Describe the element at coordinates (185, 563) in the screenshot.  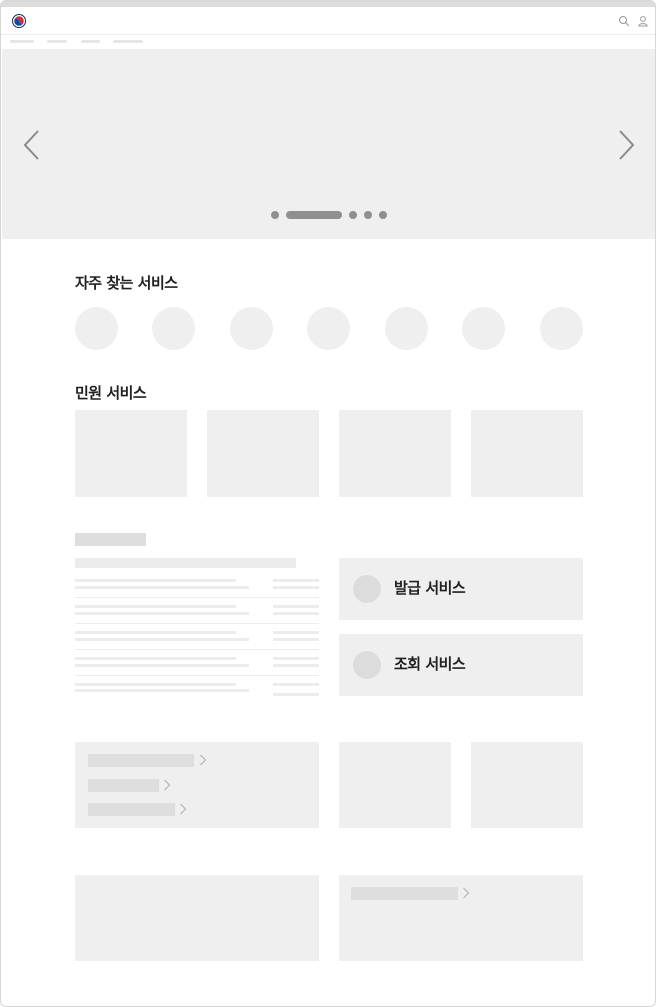
I see `news-list-header` at that location.